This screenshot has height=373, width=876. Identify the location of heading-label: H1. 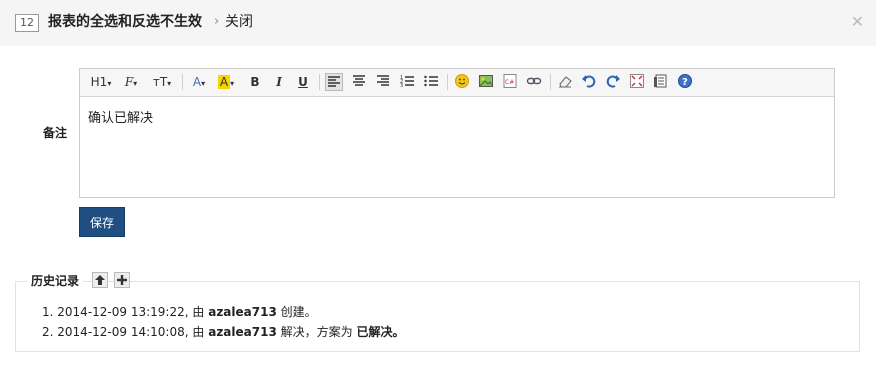
(99, 82).